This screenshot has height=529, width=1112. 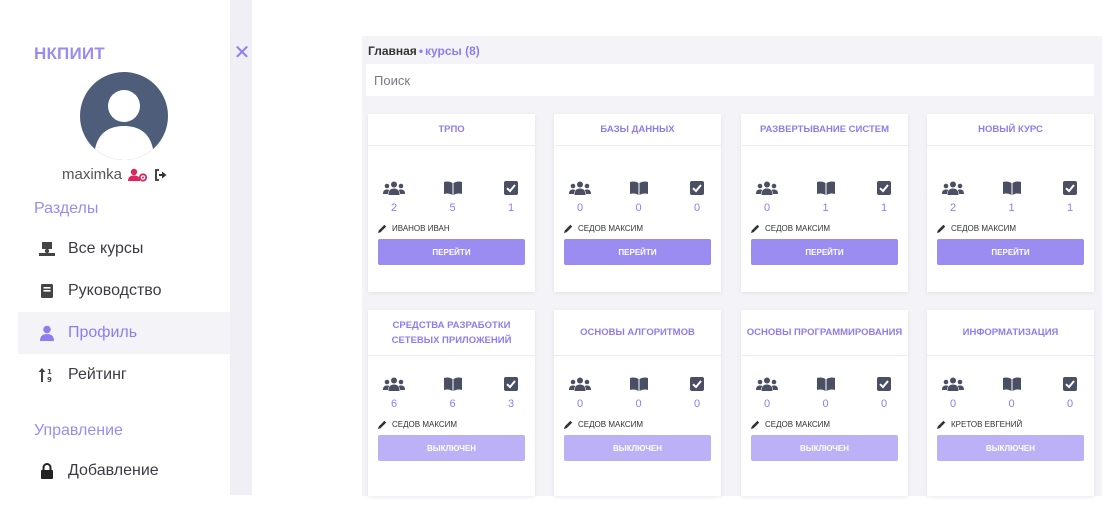 I want to click on course-title: НОВЫЙ КУРС, so click(x=1010, y=130).